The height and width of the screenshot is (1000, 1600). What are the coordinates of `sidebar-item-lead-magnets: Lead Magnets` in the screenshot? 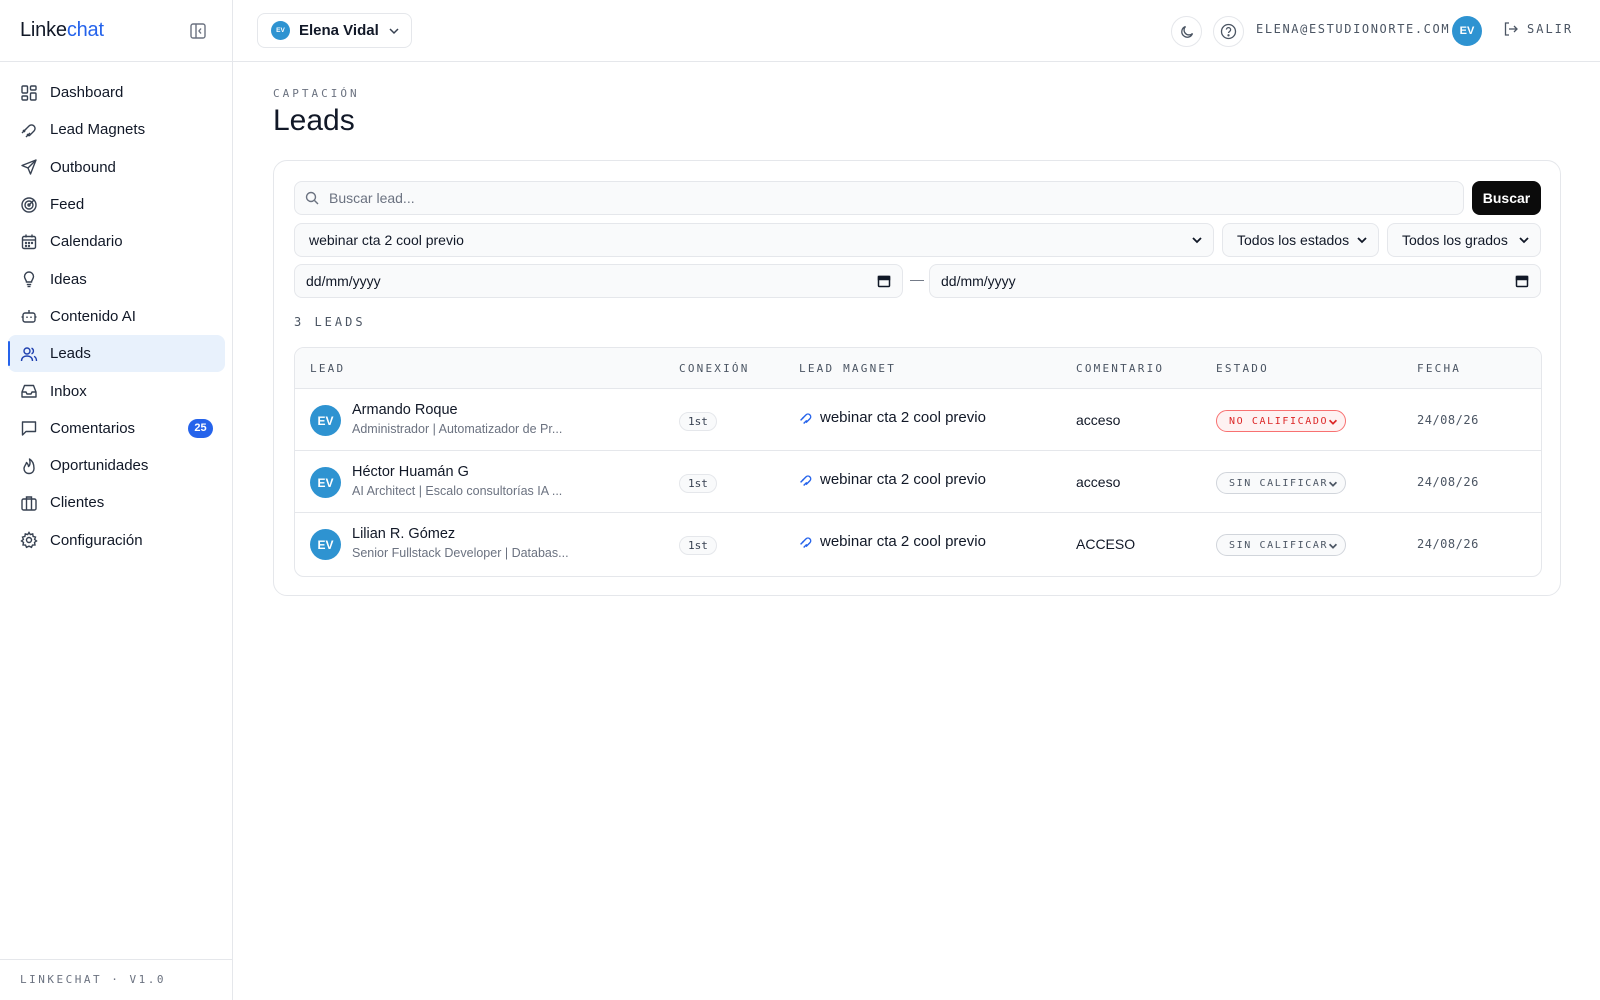 It's located at (116, 129).